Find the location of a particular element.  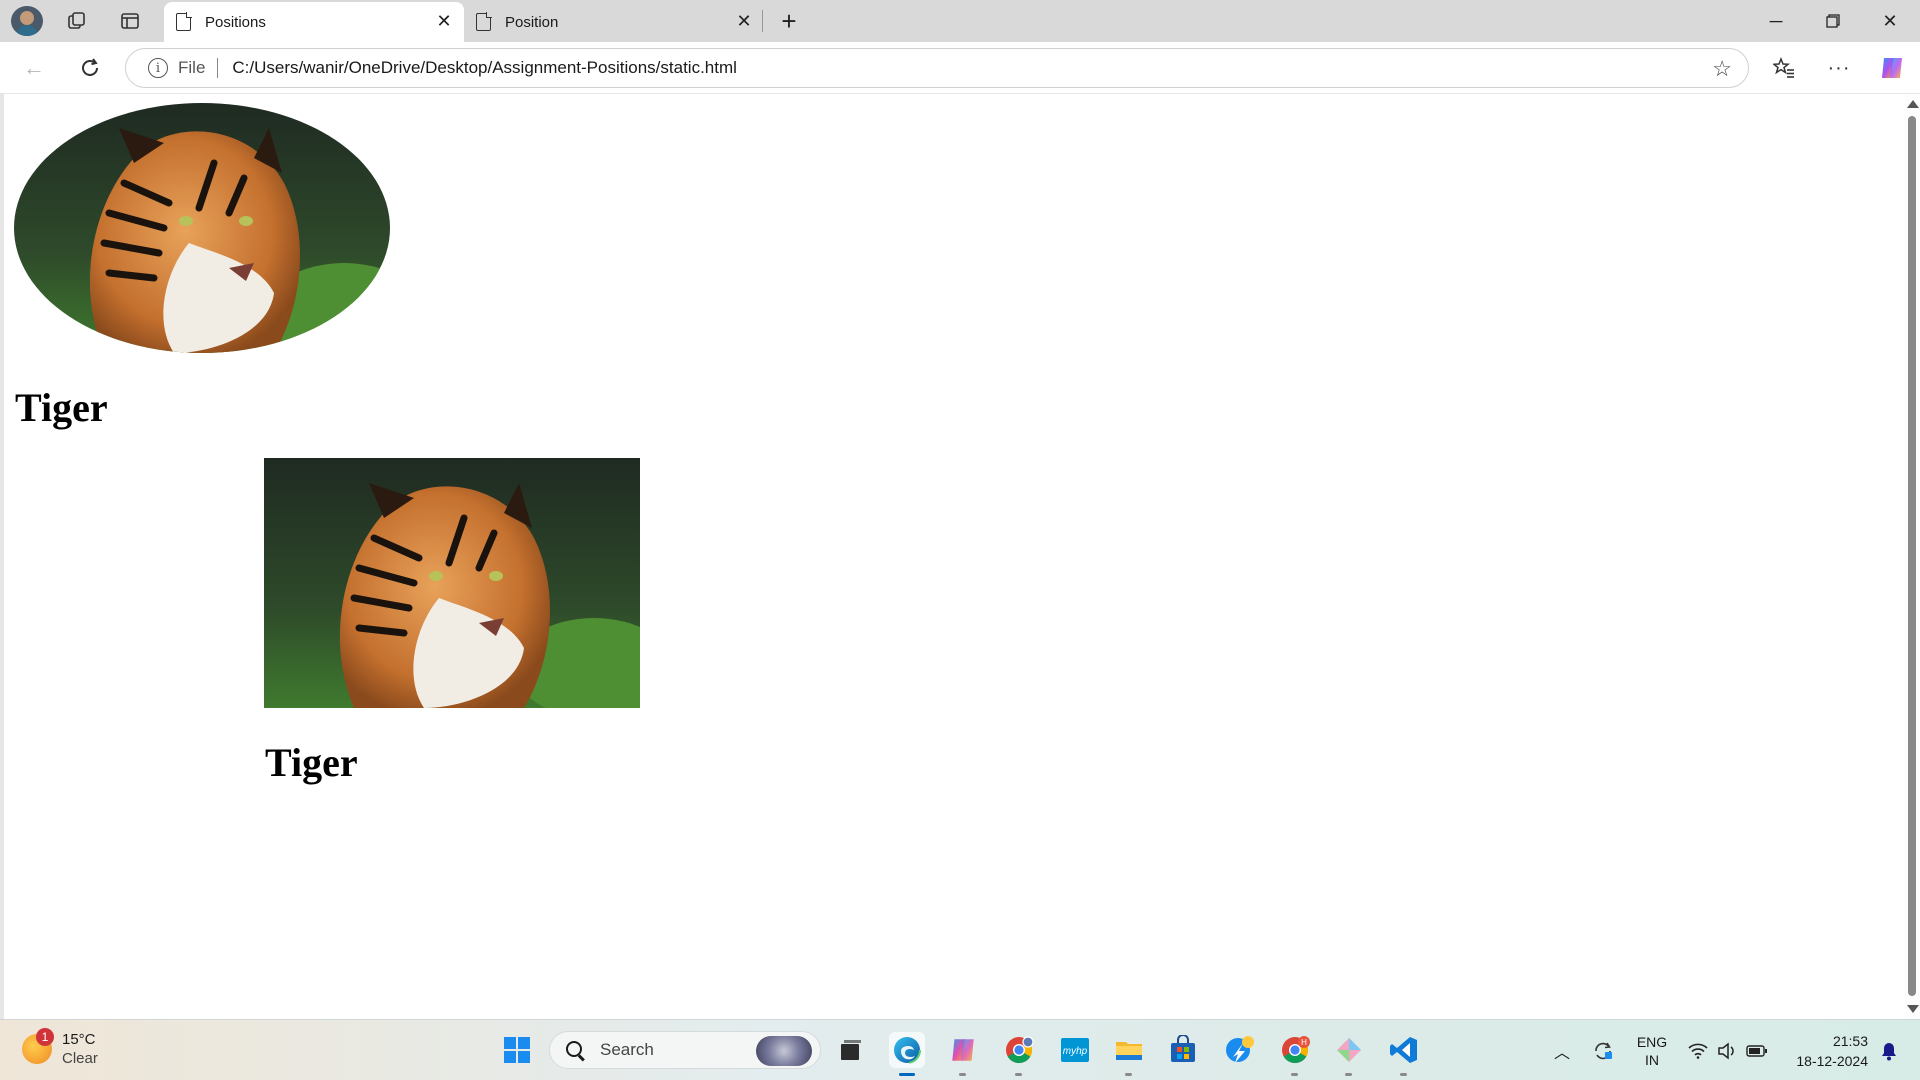

tab-positions: Positions ✕ is located at coordinates (314, 22).